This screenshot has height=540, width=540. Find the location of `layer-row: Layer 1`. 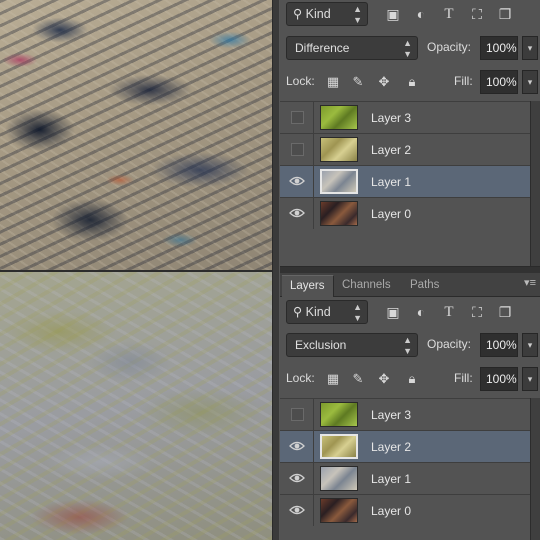

layer-row: Layer 1 is located at coordinates (405, 478).